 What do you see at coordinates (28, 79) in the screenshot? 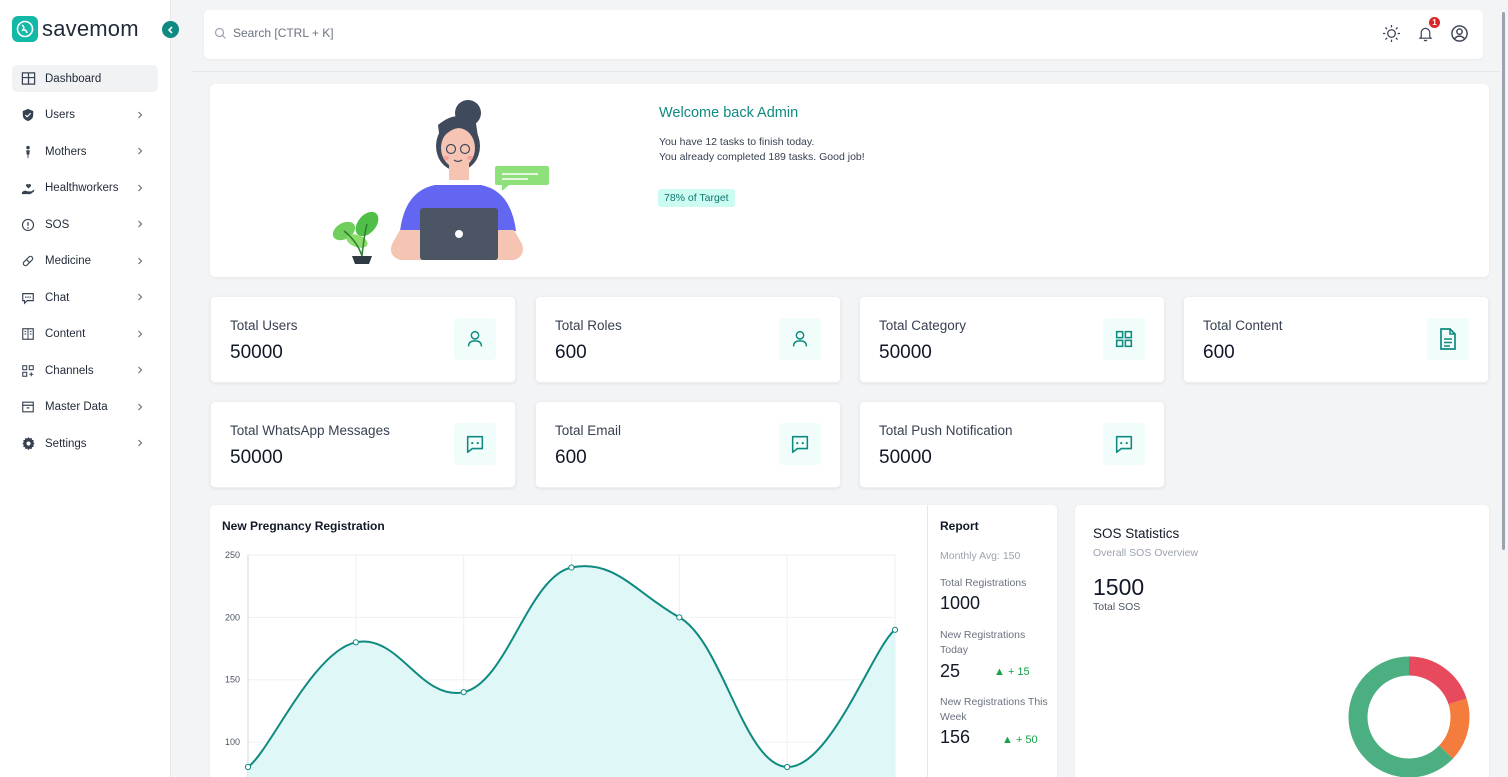
I see `dashboard-icon` at bounding box center [28, 79].